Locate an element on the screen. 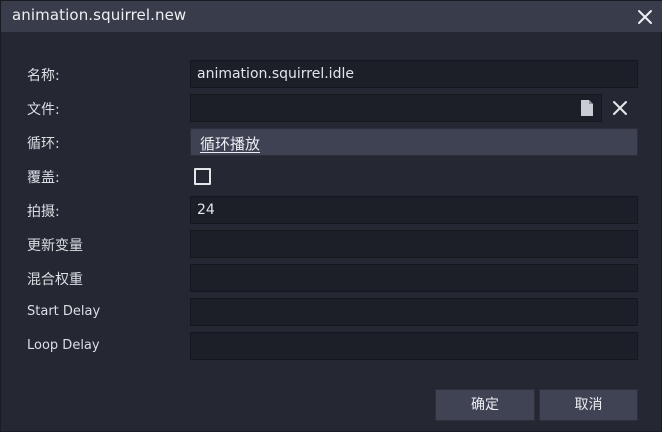  ok-button: 确定 is located at coordinates (485, 405).